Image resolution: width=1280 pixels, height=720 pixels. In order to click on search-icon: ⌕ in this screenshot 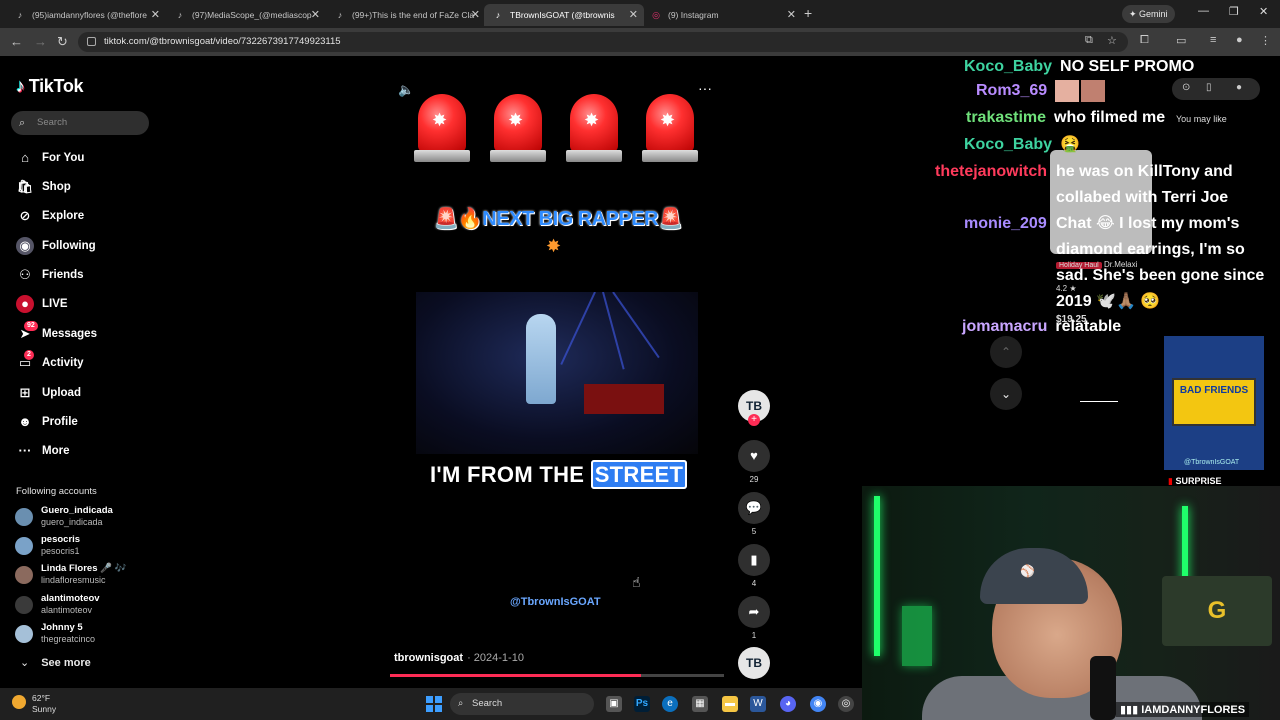, I will do `click(22, 123)`.